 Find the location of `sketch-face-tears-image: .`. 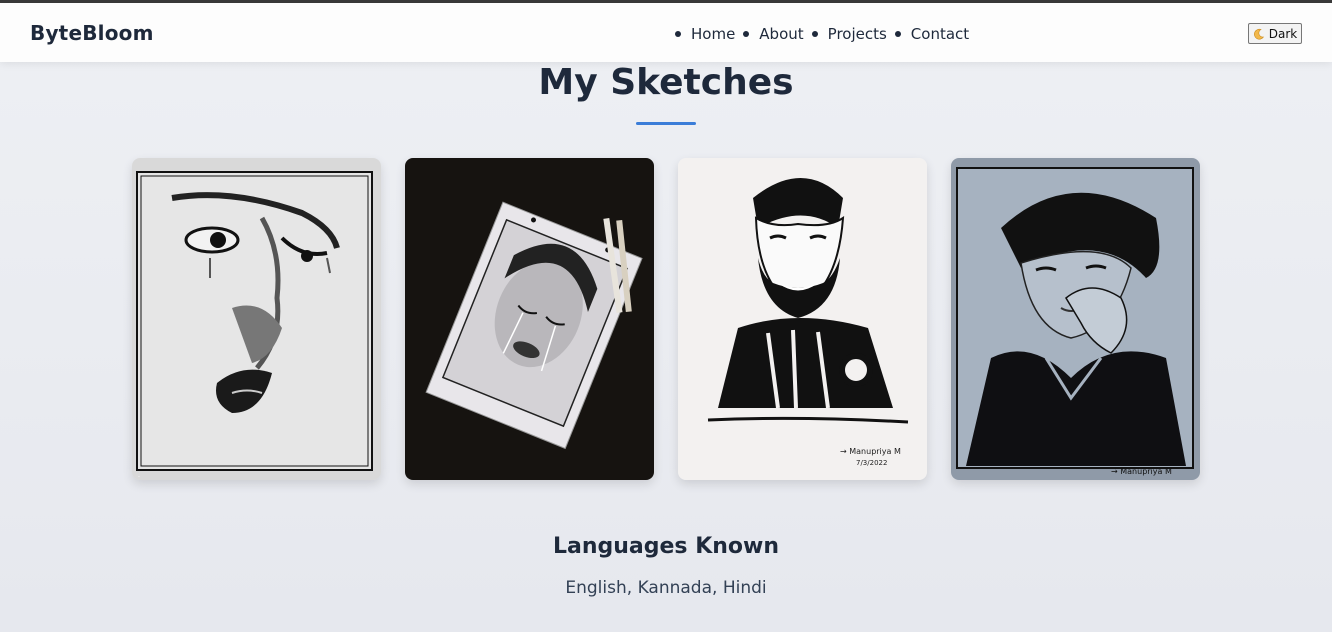

sketch-face-tears-image: . is located at coordinates (256, 319).